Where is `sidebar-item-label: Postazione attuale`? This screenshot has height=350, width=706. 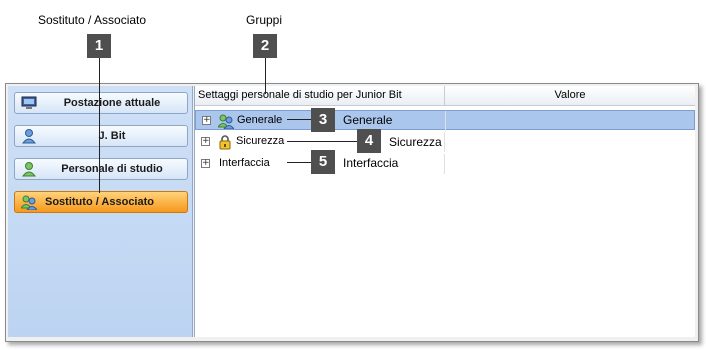
sidebar-item-label: Postazione attuale is located at coordinates (112, 103).